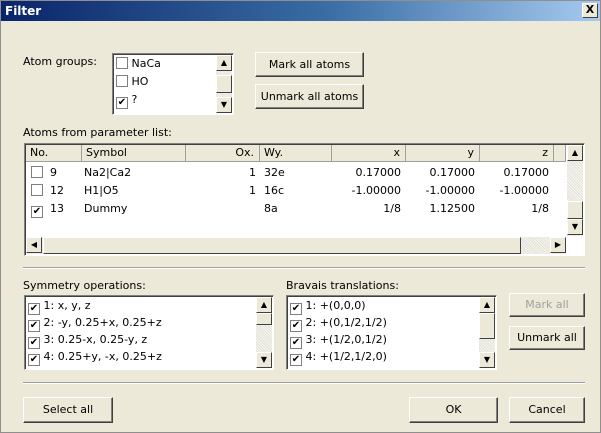  Describe the element at coordinates (173, 84) in the screenshot. I see `atom-groups-list: NaCa HO ✔ ? ▲ ▼` at that location.